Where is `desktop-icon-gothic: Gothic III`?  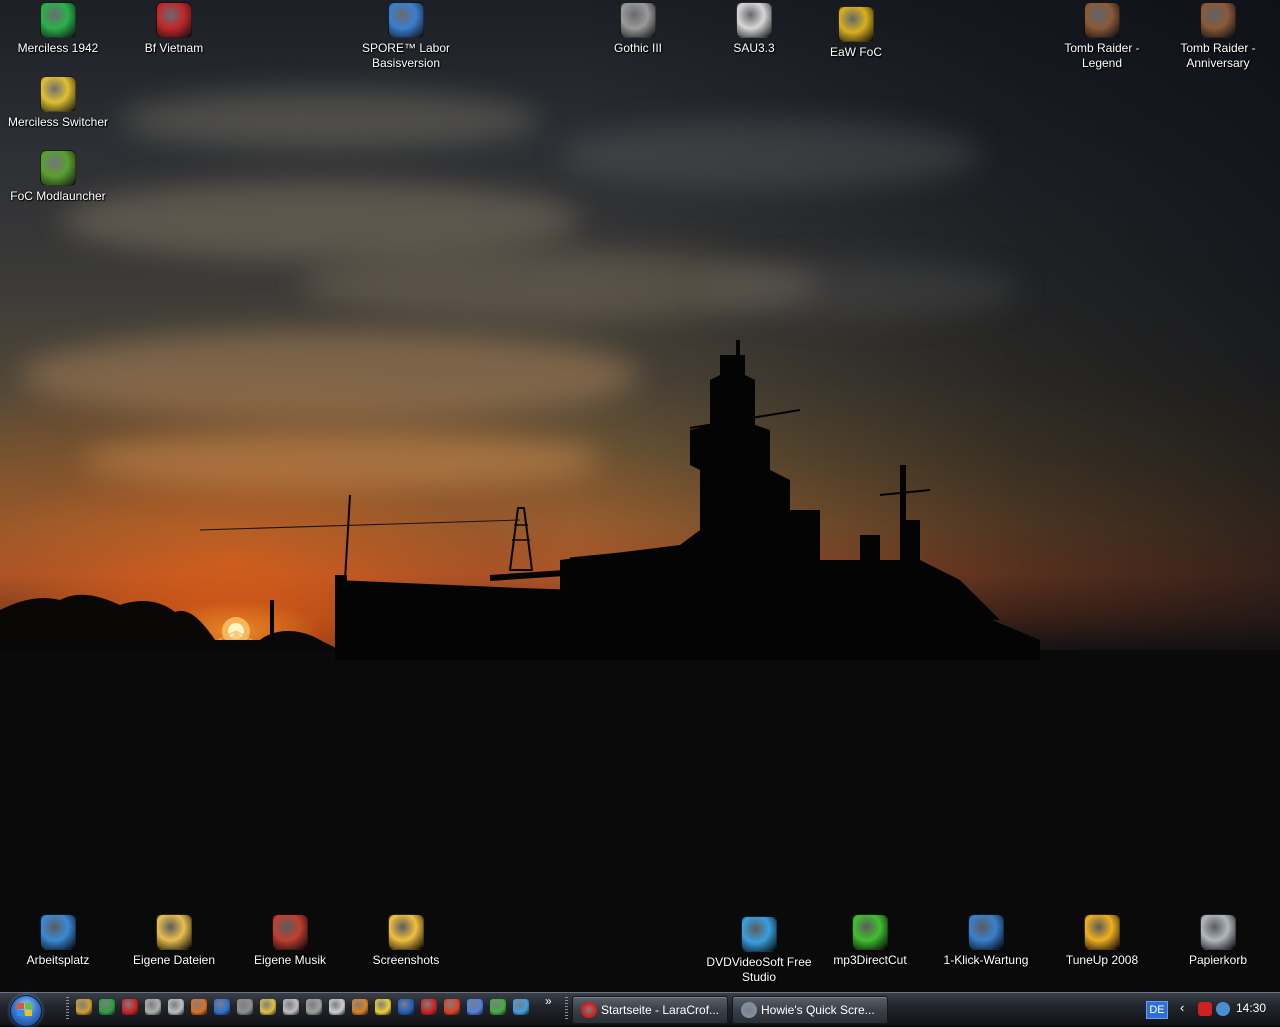 desktop-icon-gothic: Gothic III is located at coordinates (638, 29).